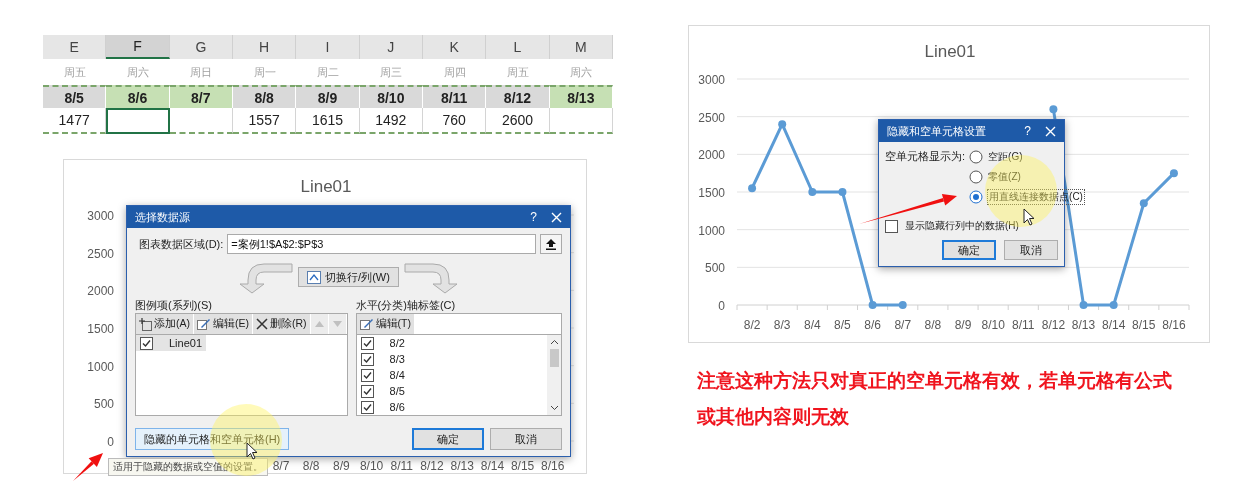 This screenshot has height=500, width=1236. What do you see at coordinates (962, 226) in the screenshot?
I see `checkbox-label: 显示隐藏行列中的数据(H)` at bounding box center [962, 226].